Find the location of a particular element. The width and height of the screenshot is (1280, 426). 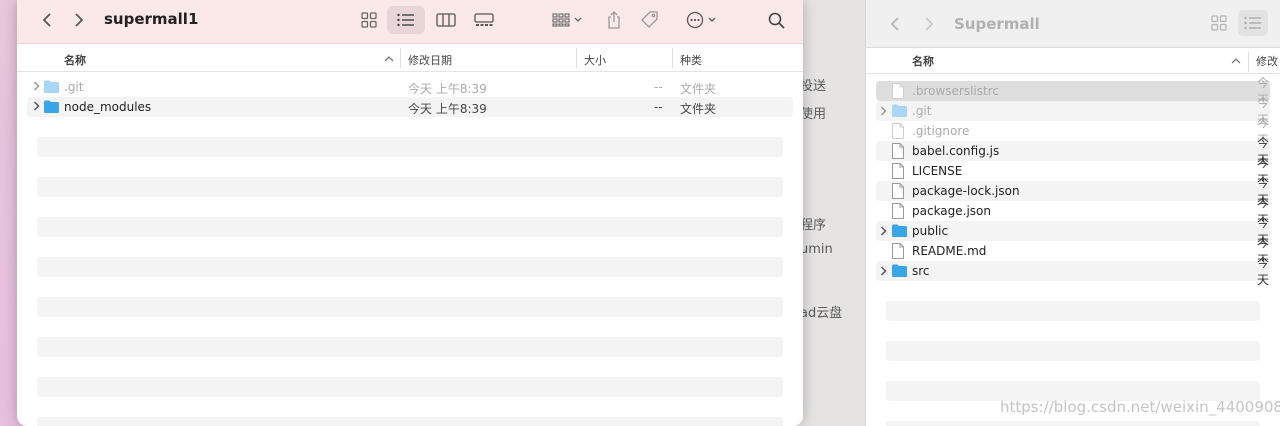

file-kind: 文件夹 is located at coordinates (698, 109).